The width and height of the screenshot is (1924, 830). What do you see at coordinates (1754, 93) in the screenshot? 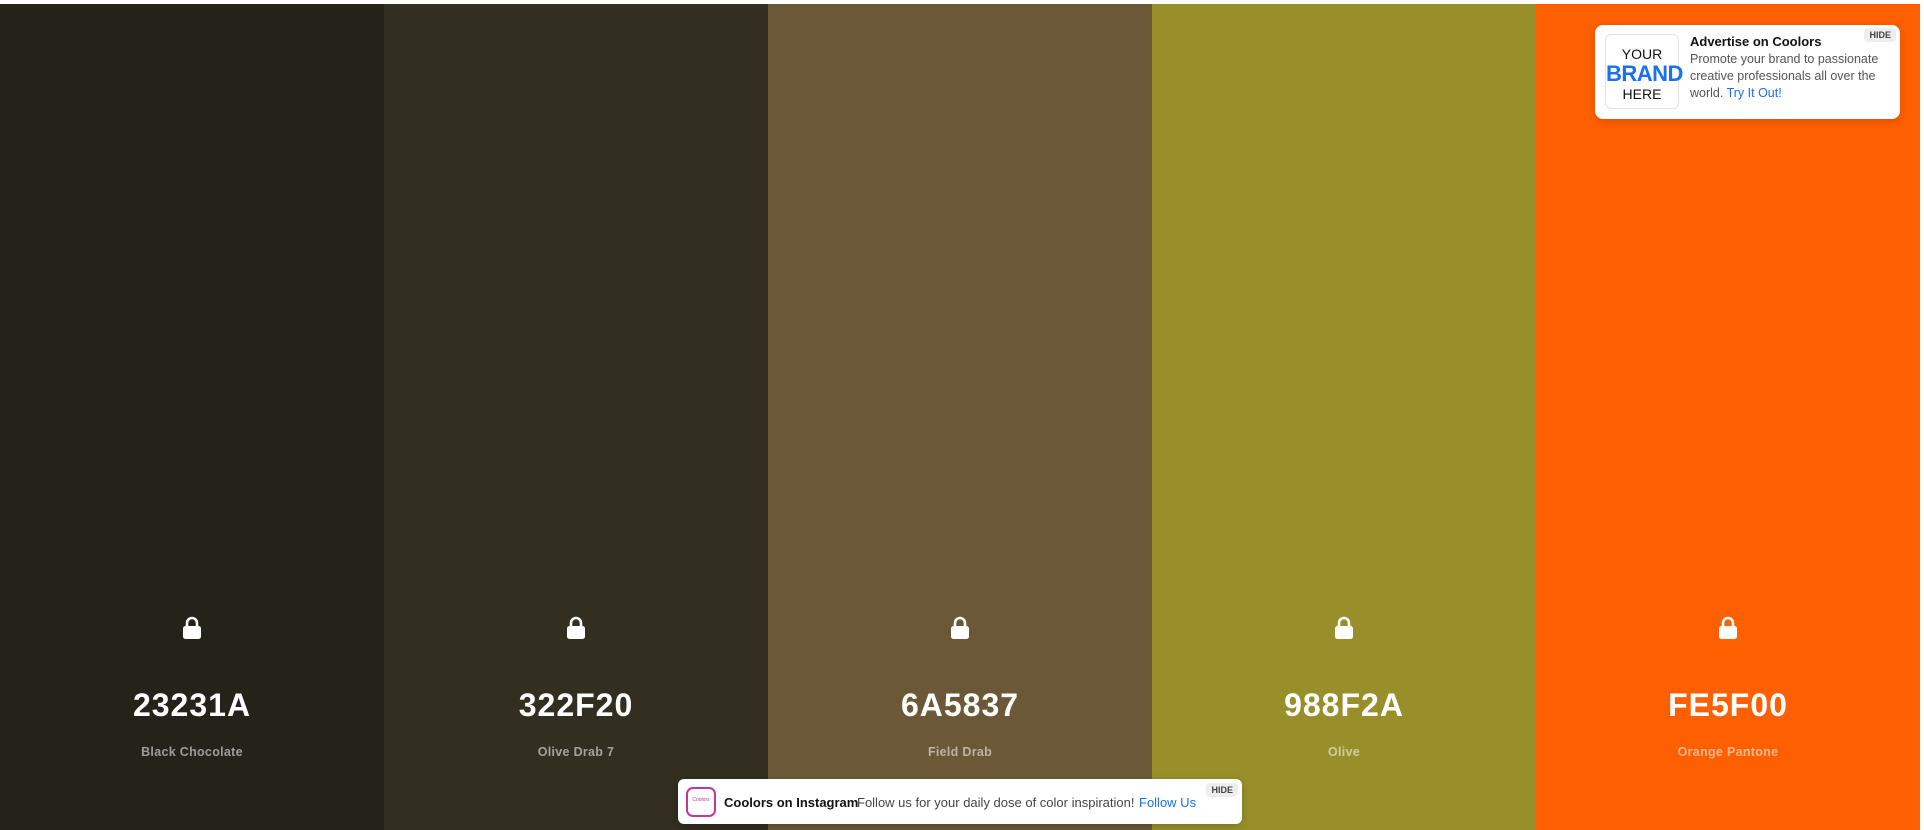
I see `ad-link: Try It Out!` at bounding box center [1754, 93].